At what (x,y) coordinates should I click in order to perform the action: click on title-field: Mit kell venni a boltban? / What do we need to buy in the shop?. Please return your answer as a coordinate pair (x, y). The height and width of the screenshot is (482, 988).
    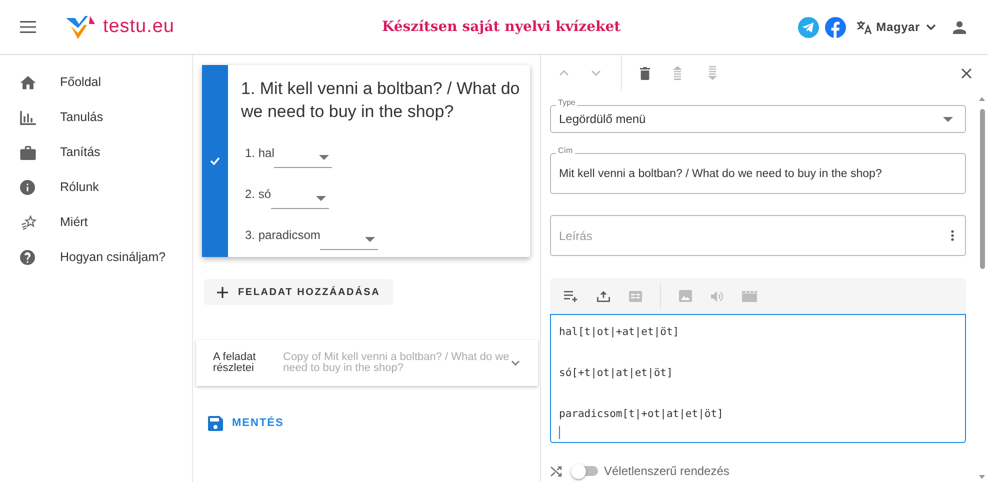
    Looking at the image, I should click on (758, 173).